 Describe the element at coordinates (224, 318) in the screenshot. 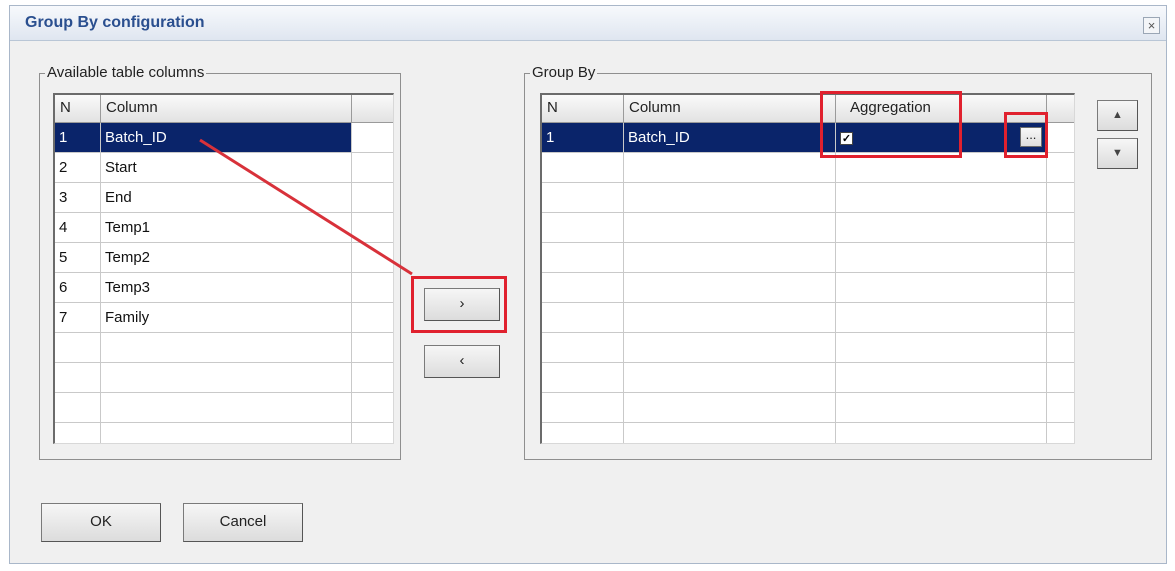

I see `table-row: 7 Family` at that location.